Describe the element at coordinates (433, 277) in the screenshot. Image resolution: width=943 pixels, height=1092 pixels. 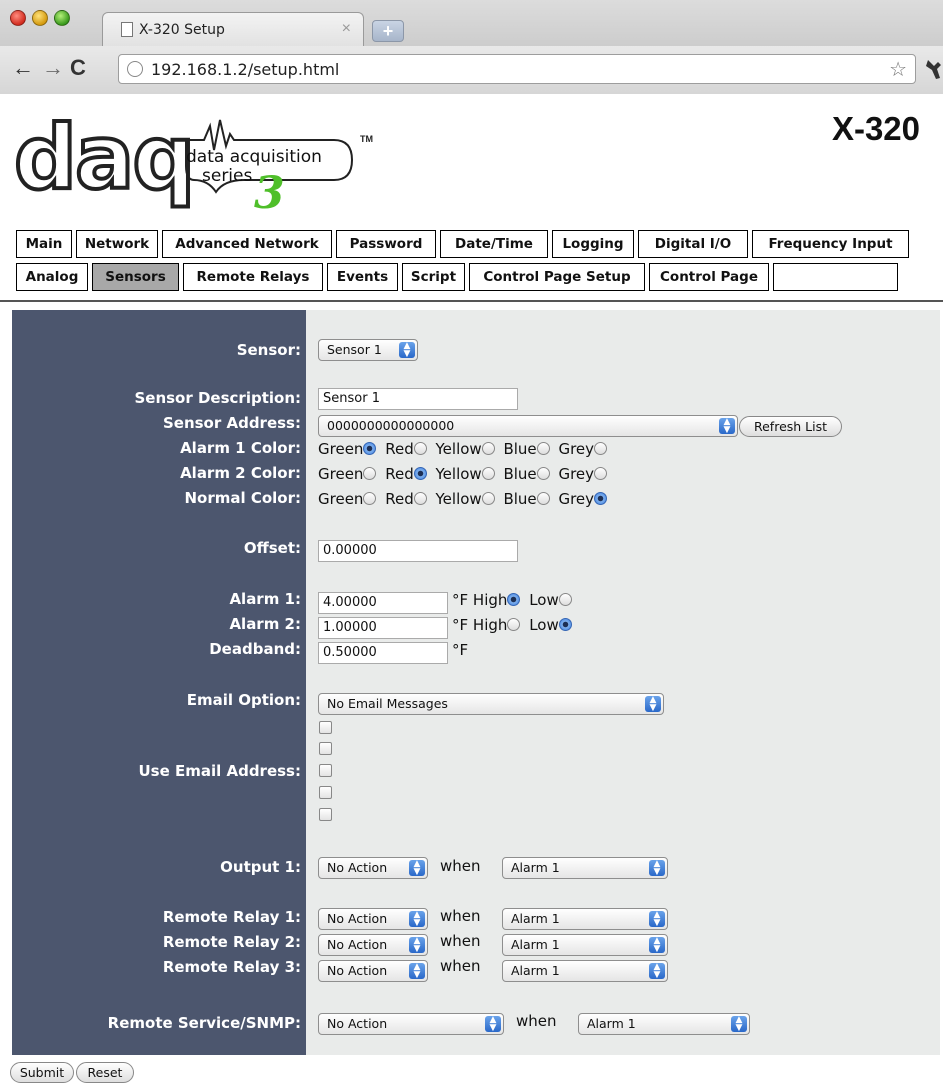
I see `tab-script: Script` at that location.